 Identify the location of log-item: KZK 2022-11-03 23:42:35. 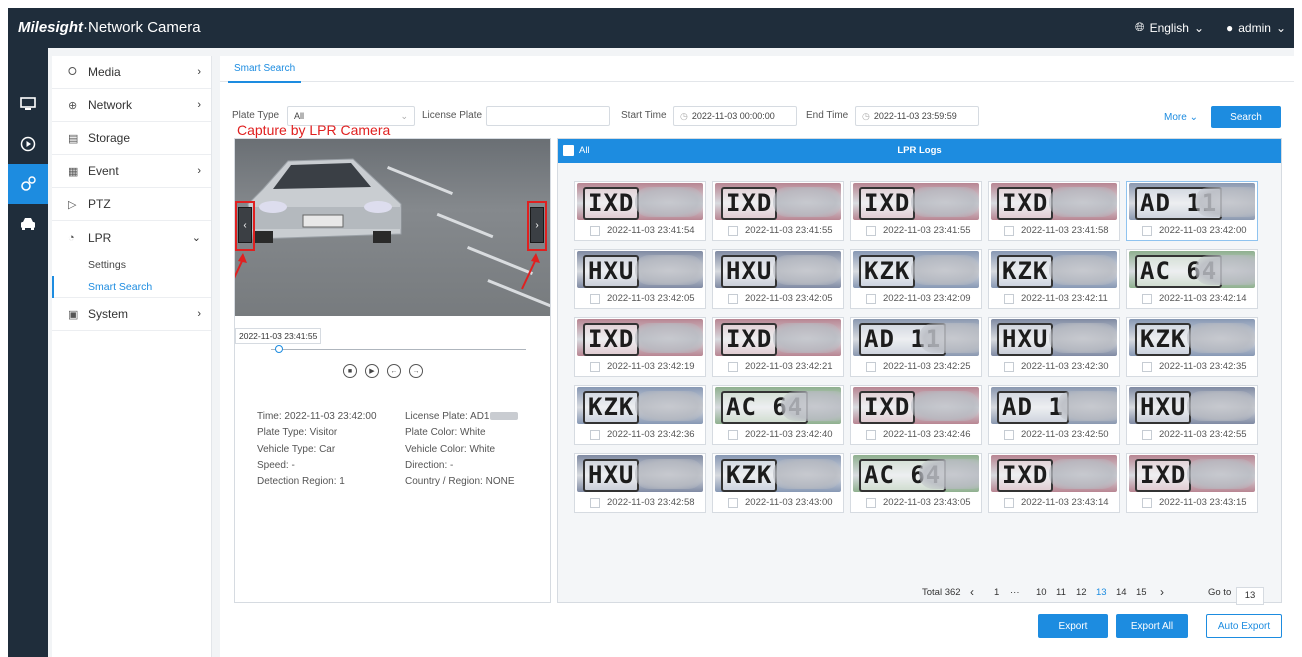
(1192, 347).